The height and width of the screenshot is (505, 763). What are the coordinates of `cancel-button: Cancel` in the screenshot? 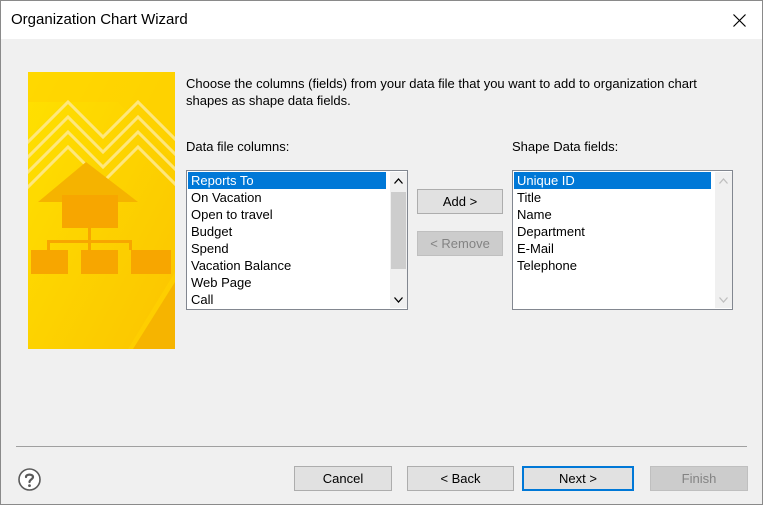 It's located at (343, 478).